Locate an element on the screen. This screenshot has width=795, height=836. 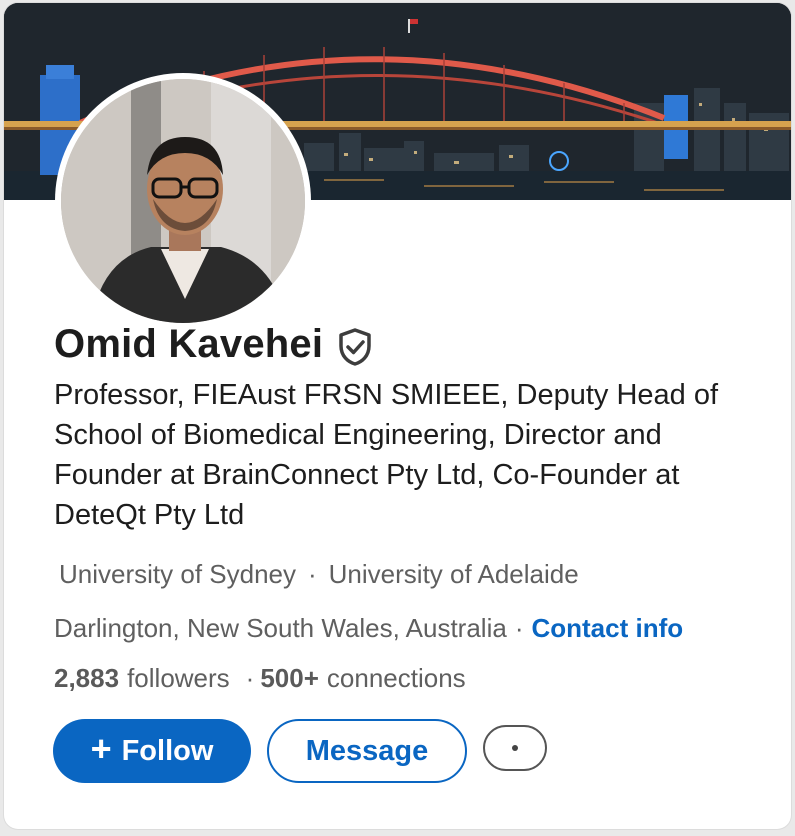
follow-label: Follow is located at coordinates (167, 750).